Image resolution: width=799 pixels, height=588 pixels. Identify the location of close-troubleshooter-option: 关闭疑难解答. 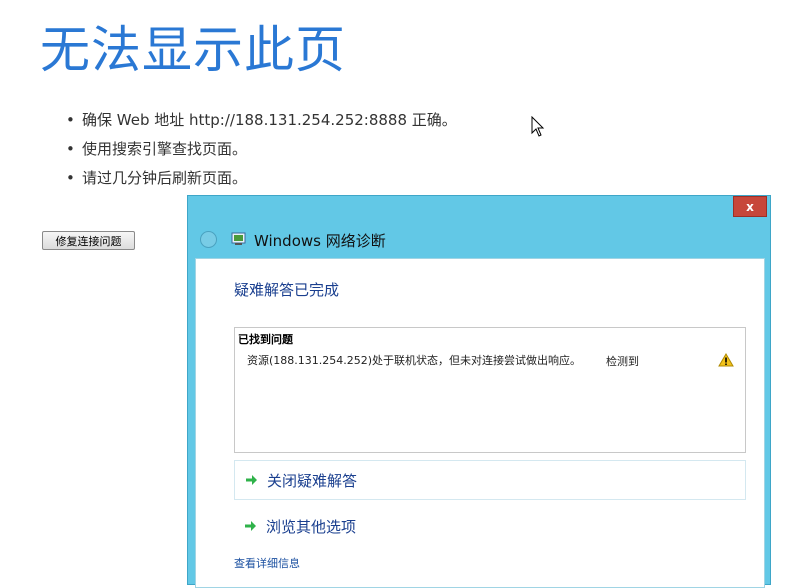
(490, 480).